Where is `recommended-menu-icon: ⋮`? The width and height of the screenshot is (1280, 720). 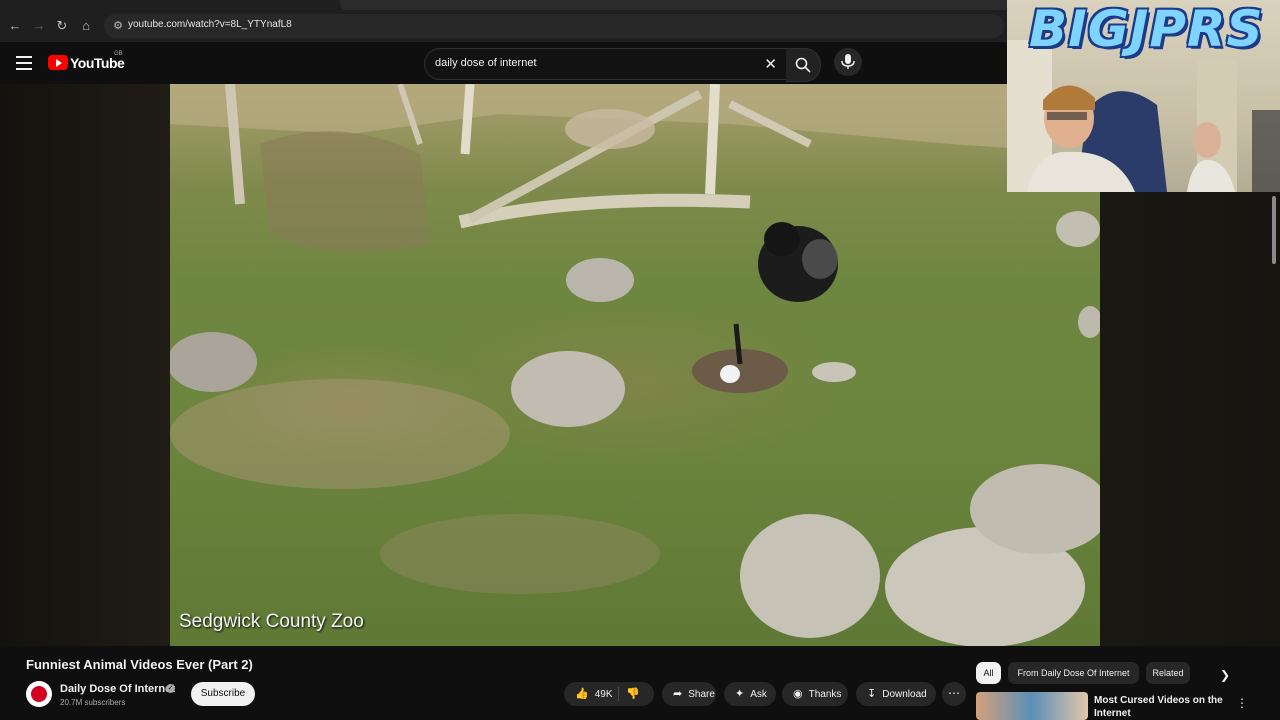
recommended-menu-icon: ⋮ is located at coordinates (1242, 703).